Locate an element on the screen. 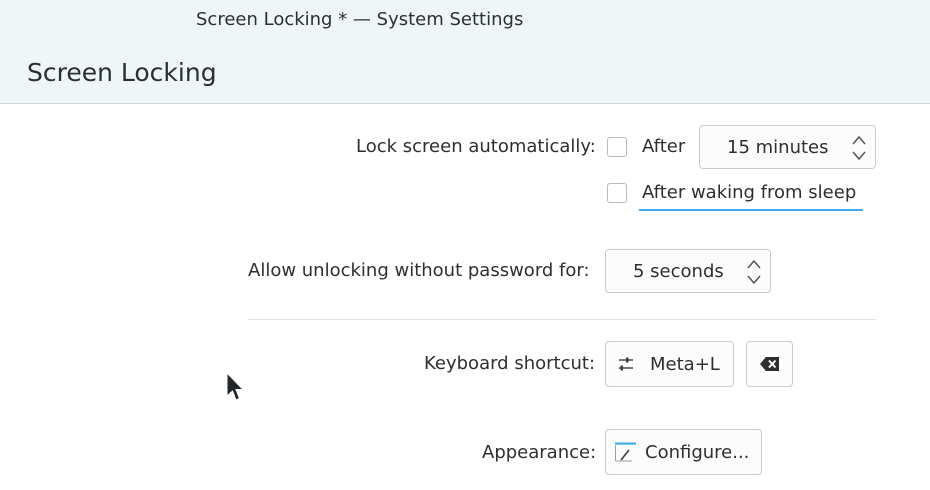 The width and height of the screenshot is (930, 490). mouse-pointer-icon is located at coordinates (235, 386).